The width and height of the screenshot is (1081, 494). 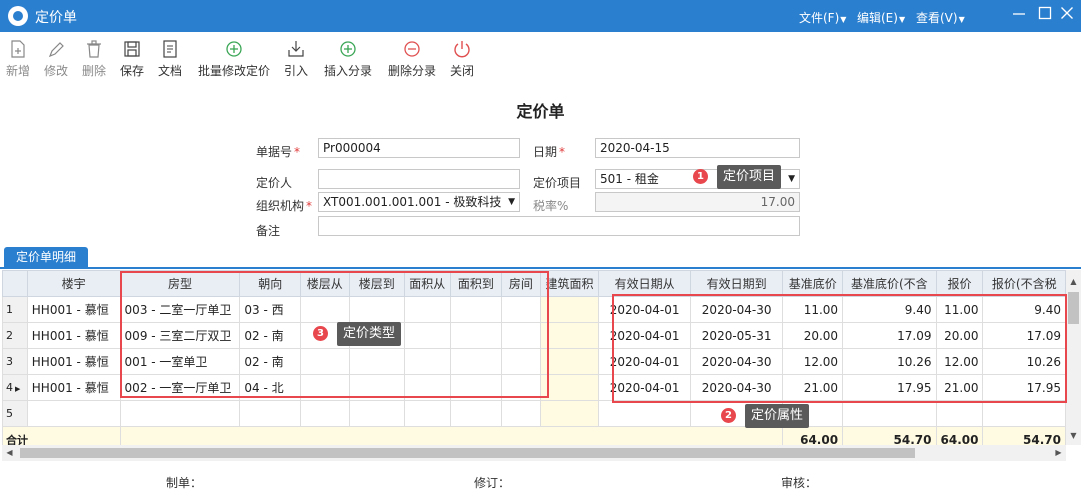 What do you see at coordinates (274, 183) in the screenshot?
I see `pricer-label: 定价人` at bounding box center [274, 183].